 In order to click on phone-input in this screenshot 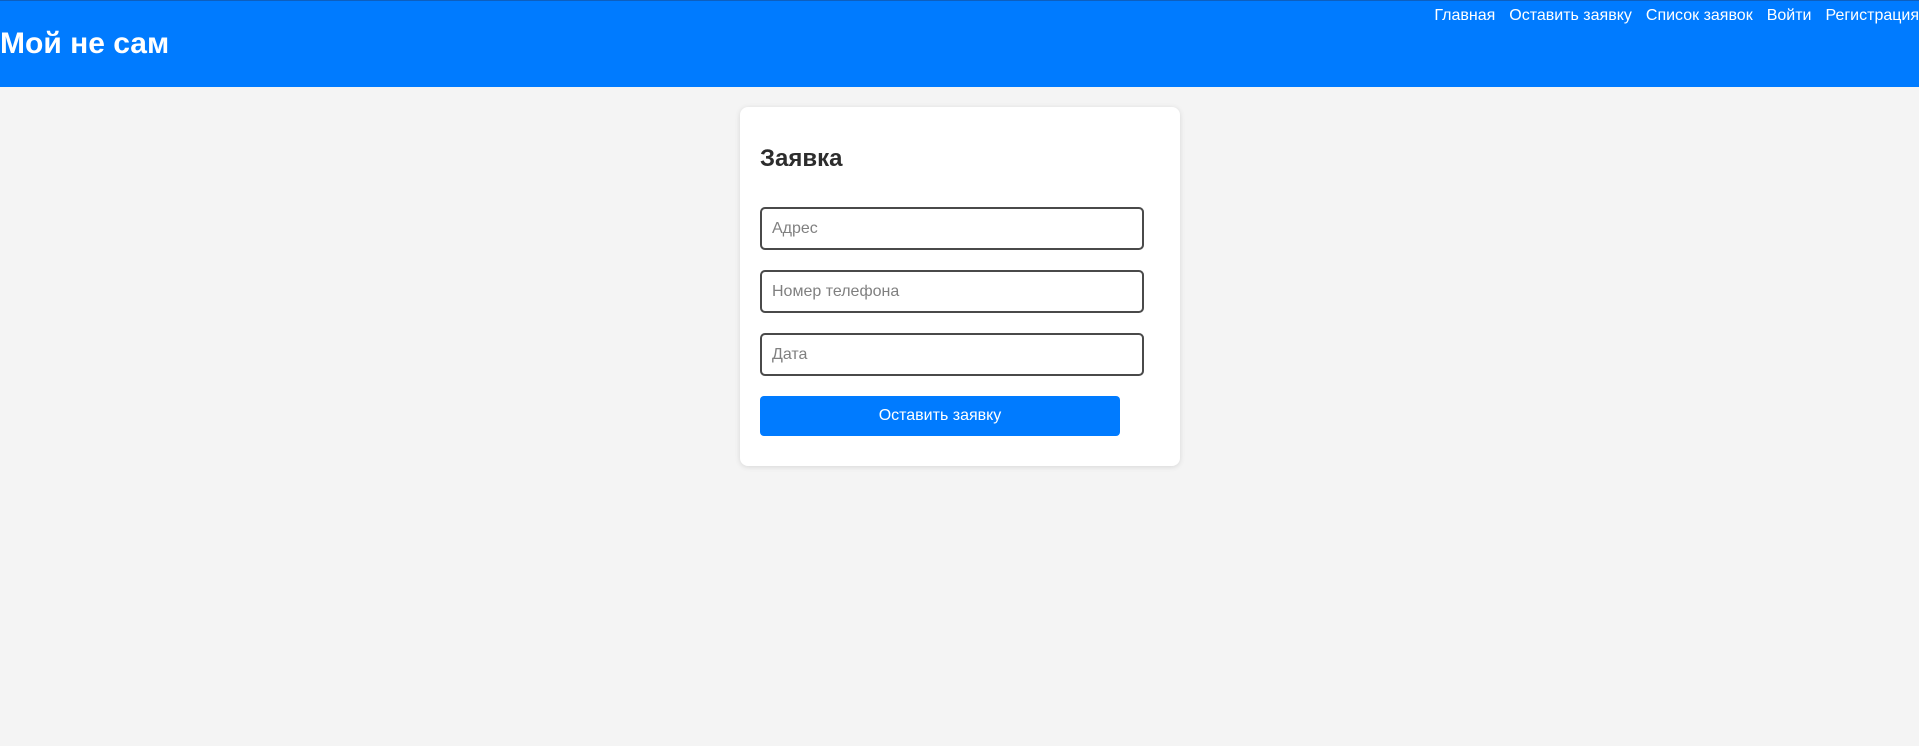, I will do `click(952, 291)`.